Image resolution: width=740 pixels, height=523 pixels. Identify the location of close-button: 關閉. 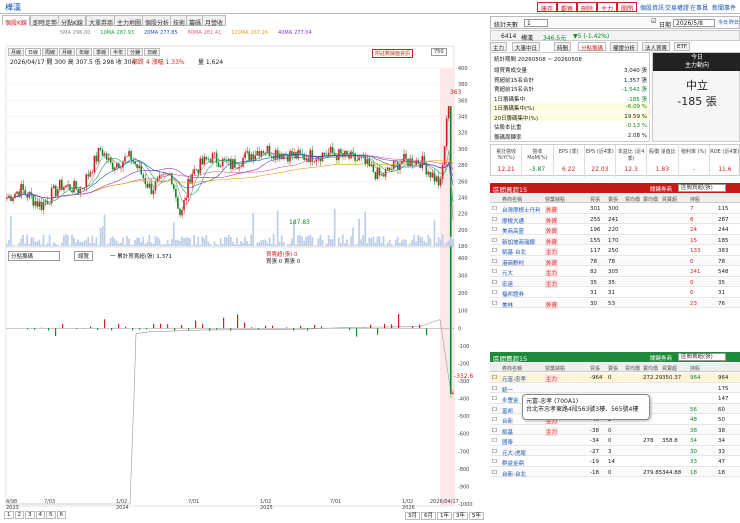
(627, 7).